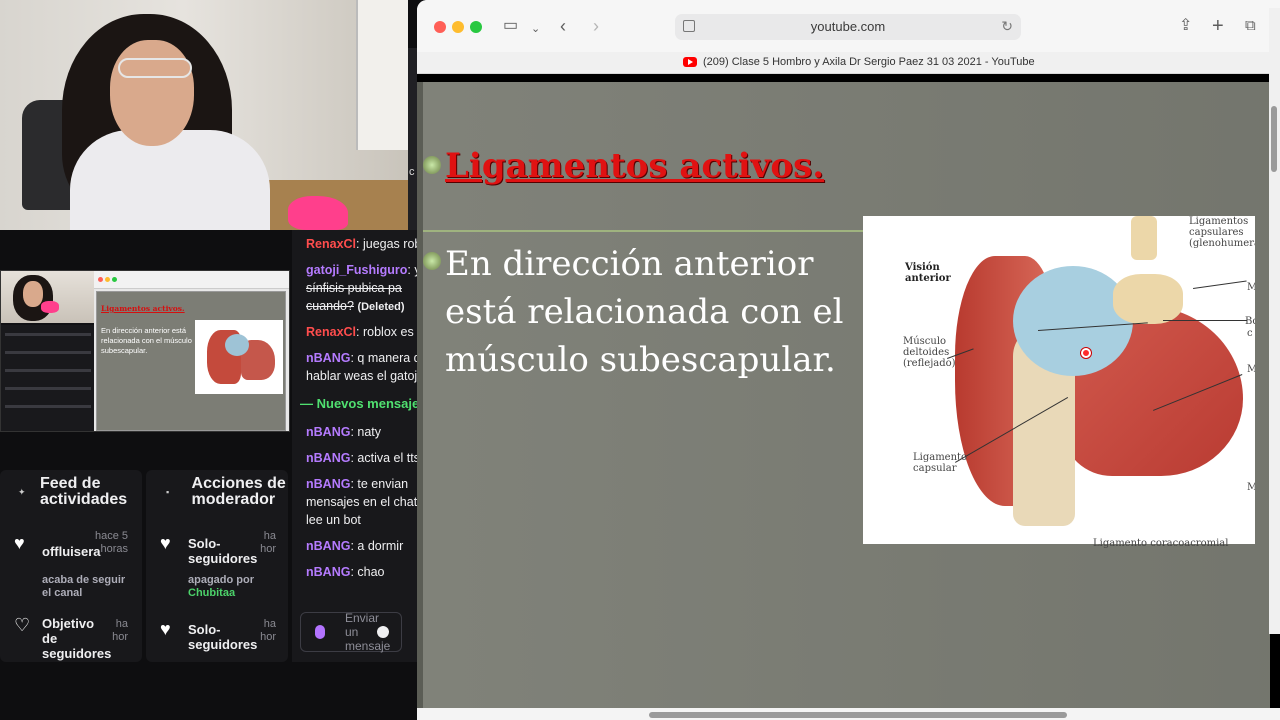  I want to click on close-window-button, so click(440, 27).